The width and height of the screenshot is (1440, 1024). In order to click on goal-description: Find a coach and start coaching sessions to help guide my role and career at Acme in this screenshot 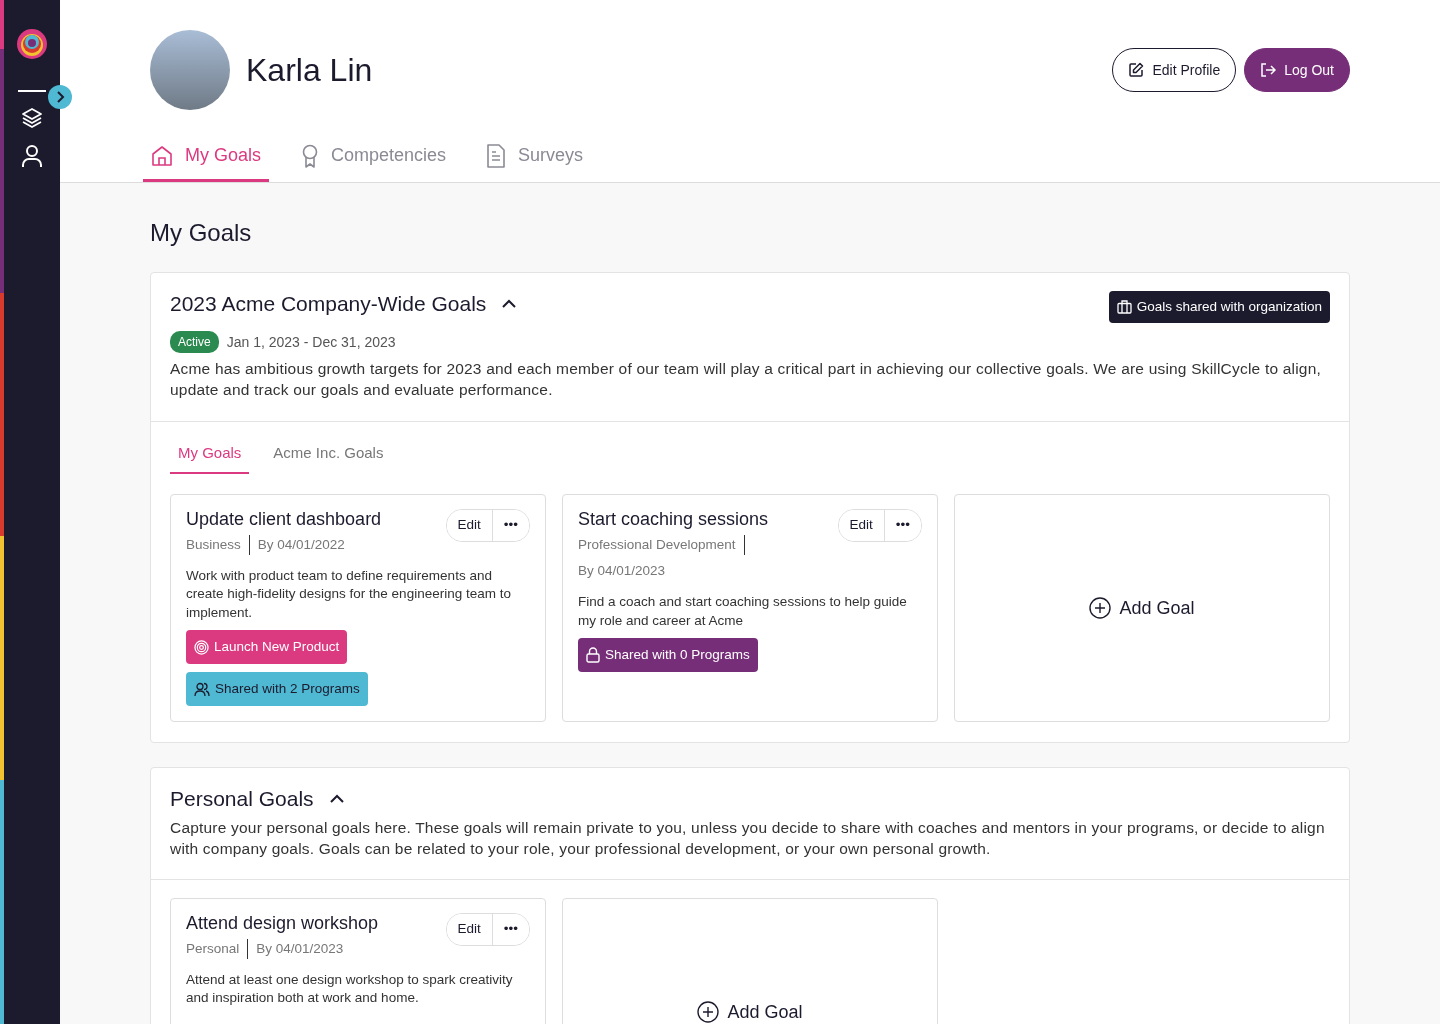, I will do `click(743, 611)`.